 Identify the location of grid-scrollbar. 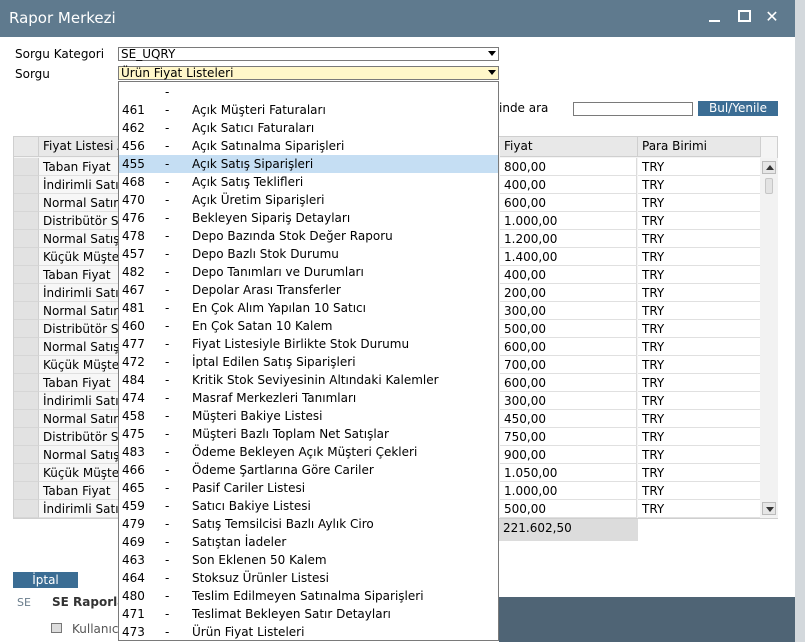
(769, 338).